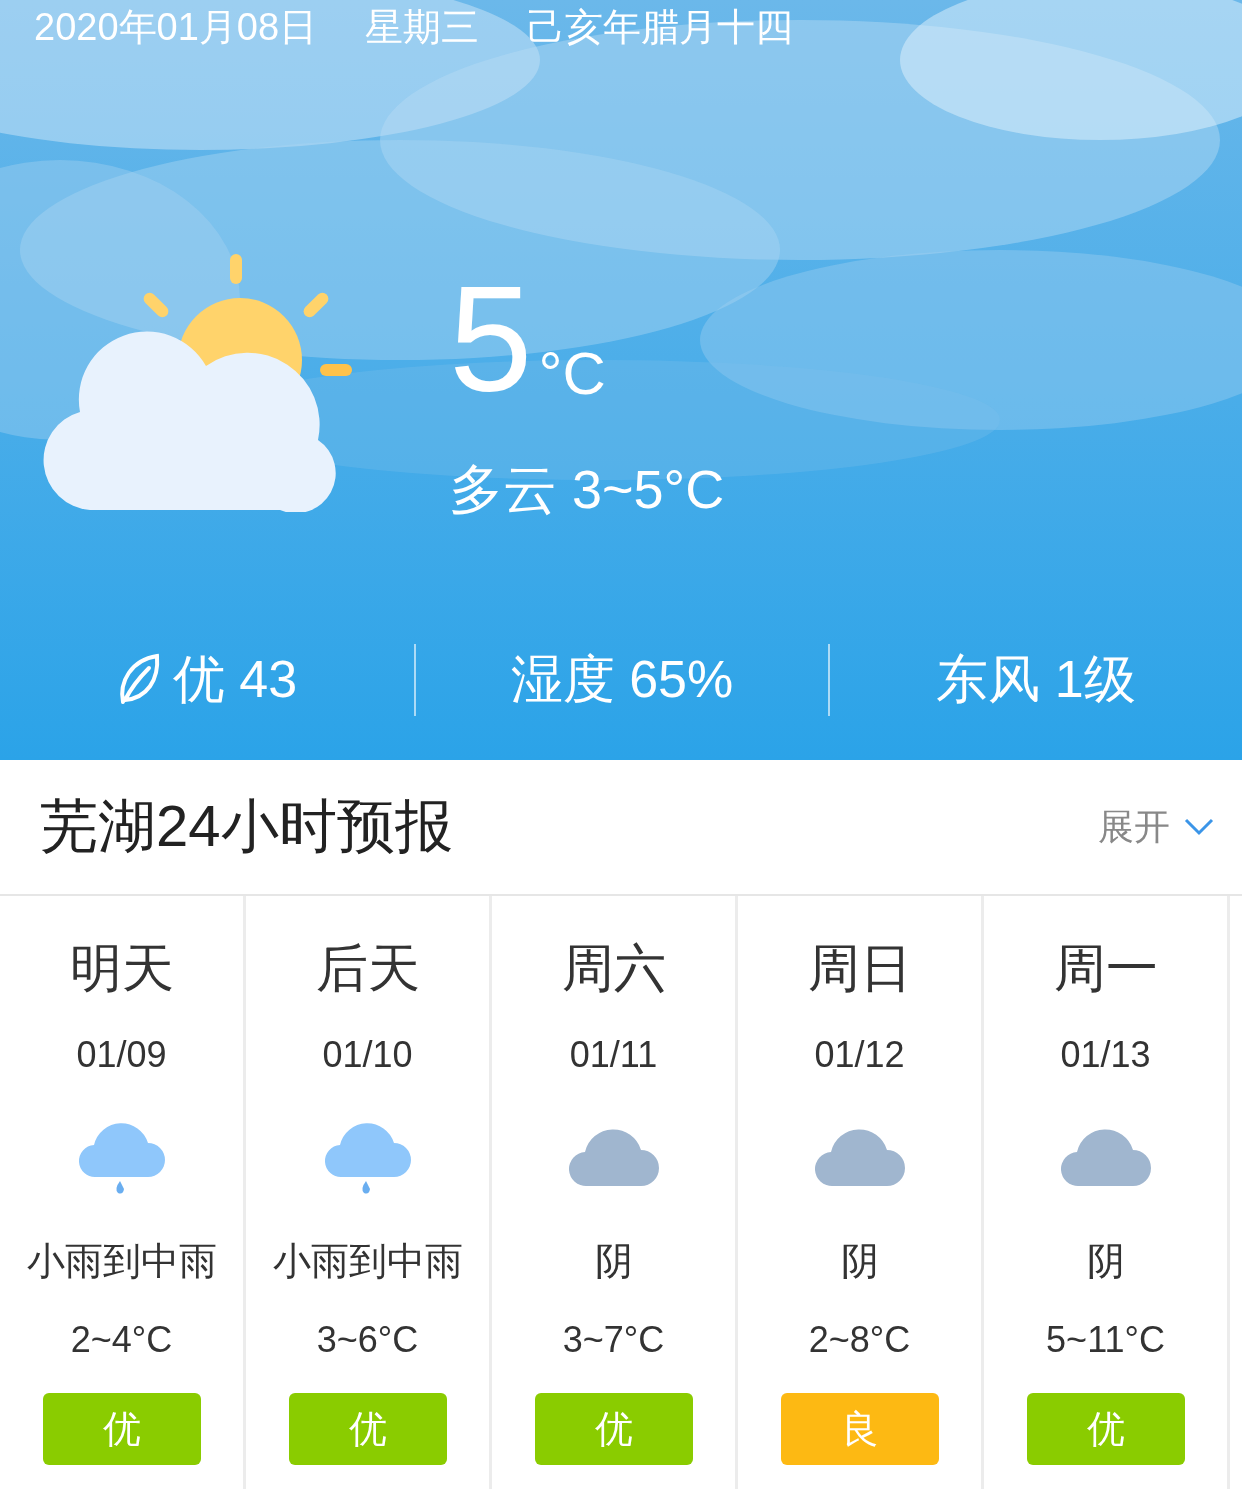 This screenshot has width=1242, height=1489. I want to click on date-text: 2020年01月08日, so click(176, 27).